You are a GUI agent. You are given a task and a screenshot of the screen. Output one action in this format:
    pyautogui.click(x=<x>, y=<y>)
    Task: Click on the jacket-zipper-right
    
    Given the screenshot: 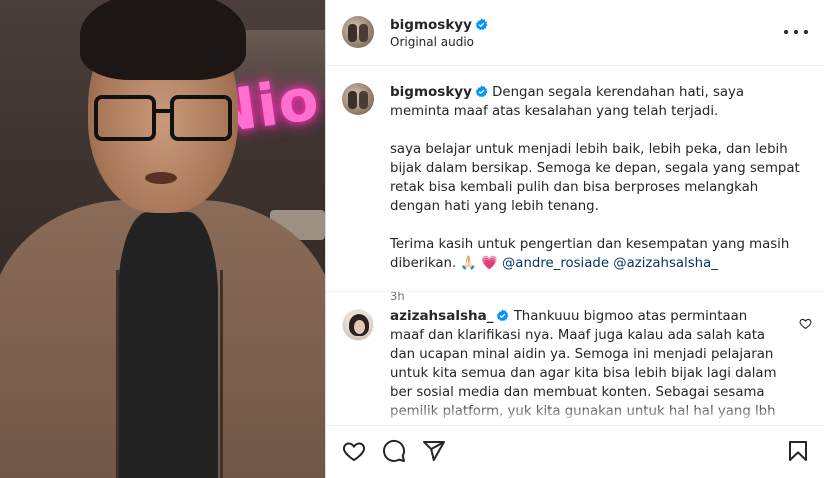 What is the action you would take?
    pyautogui.click(x=221, y=374)
    